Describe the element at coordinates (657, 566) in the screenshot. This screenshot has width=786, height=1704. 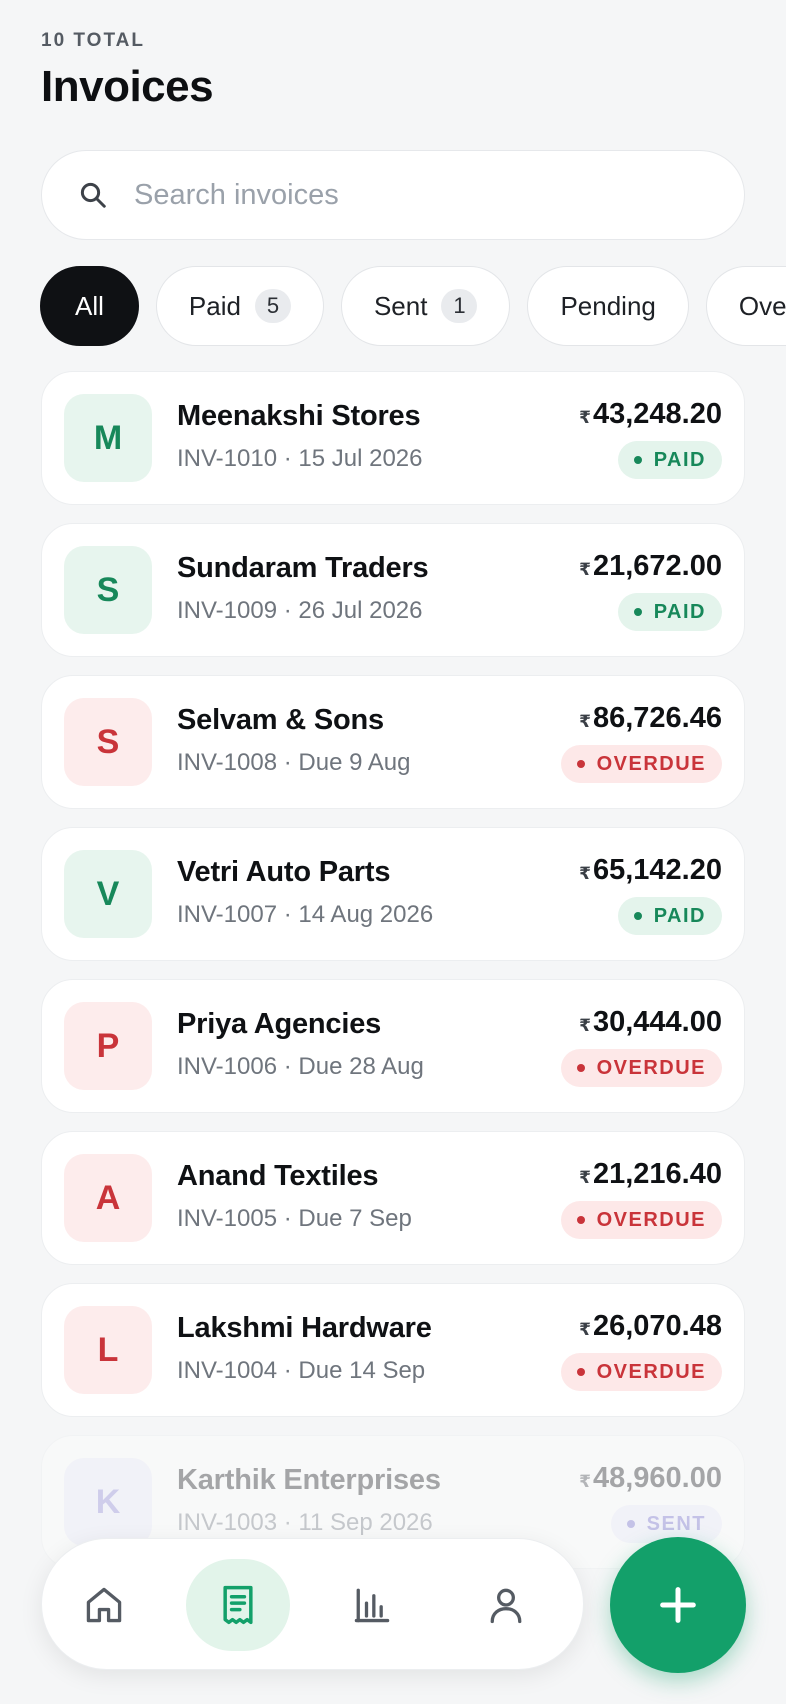
I see `amount-value: 21,672.00` at that location.